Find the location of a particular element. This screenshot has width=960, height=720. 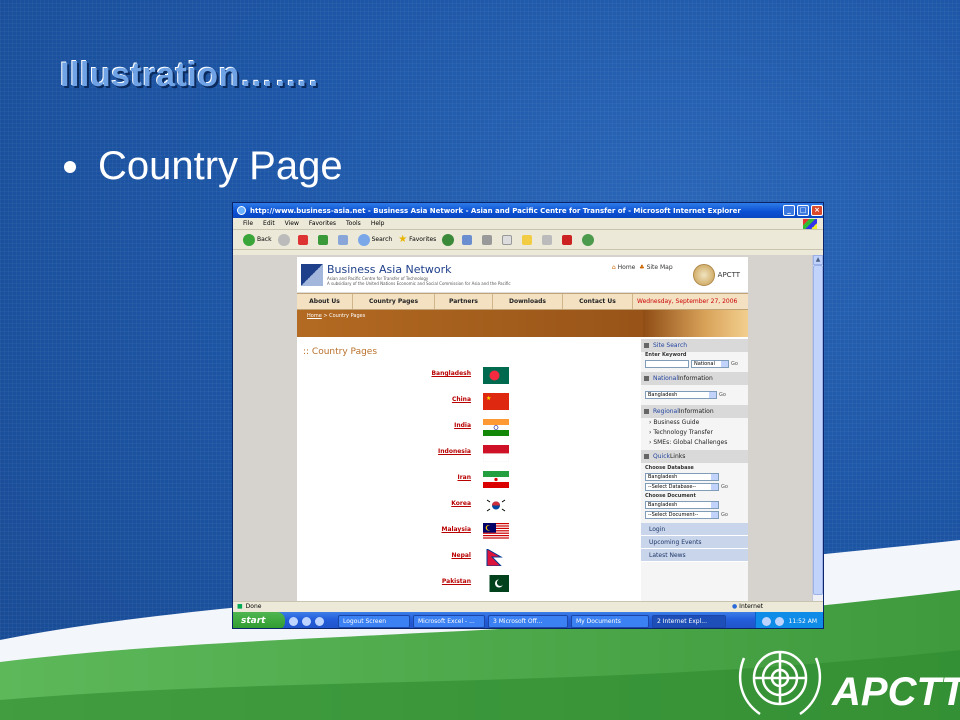

page-title: :: Country Pages is located at coordinates (340, 352).